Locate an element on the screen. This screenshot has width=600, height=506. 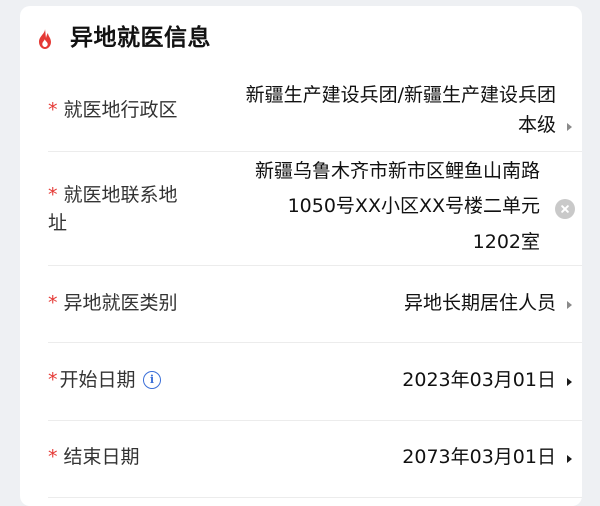
end-date-label: * 结束日期 is located at coordinates (94, 457).